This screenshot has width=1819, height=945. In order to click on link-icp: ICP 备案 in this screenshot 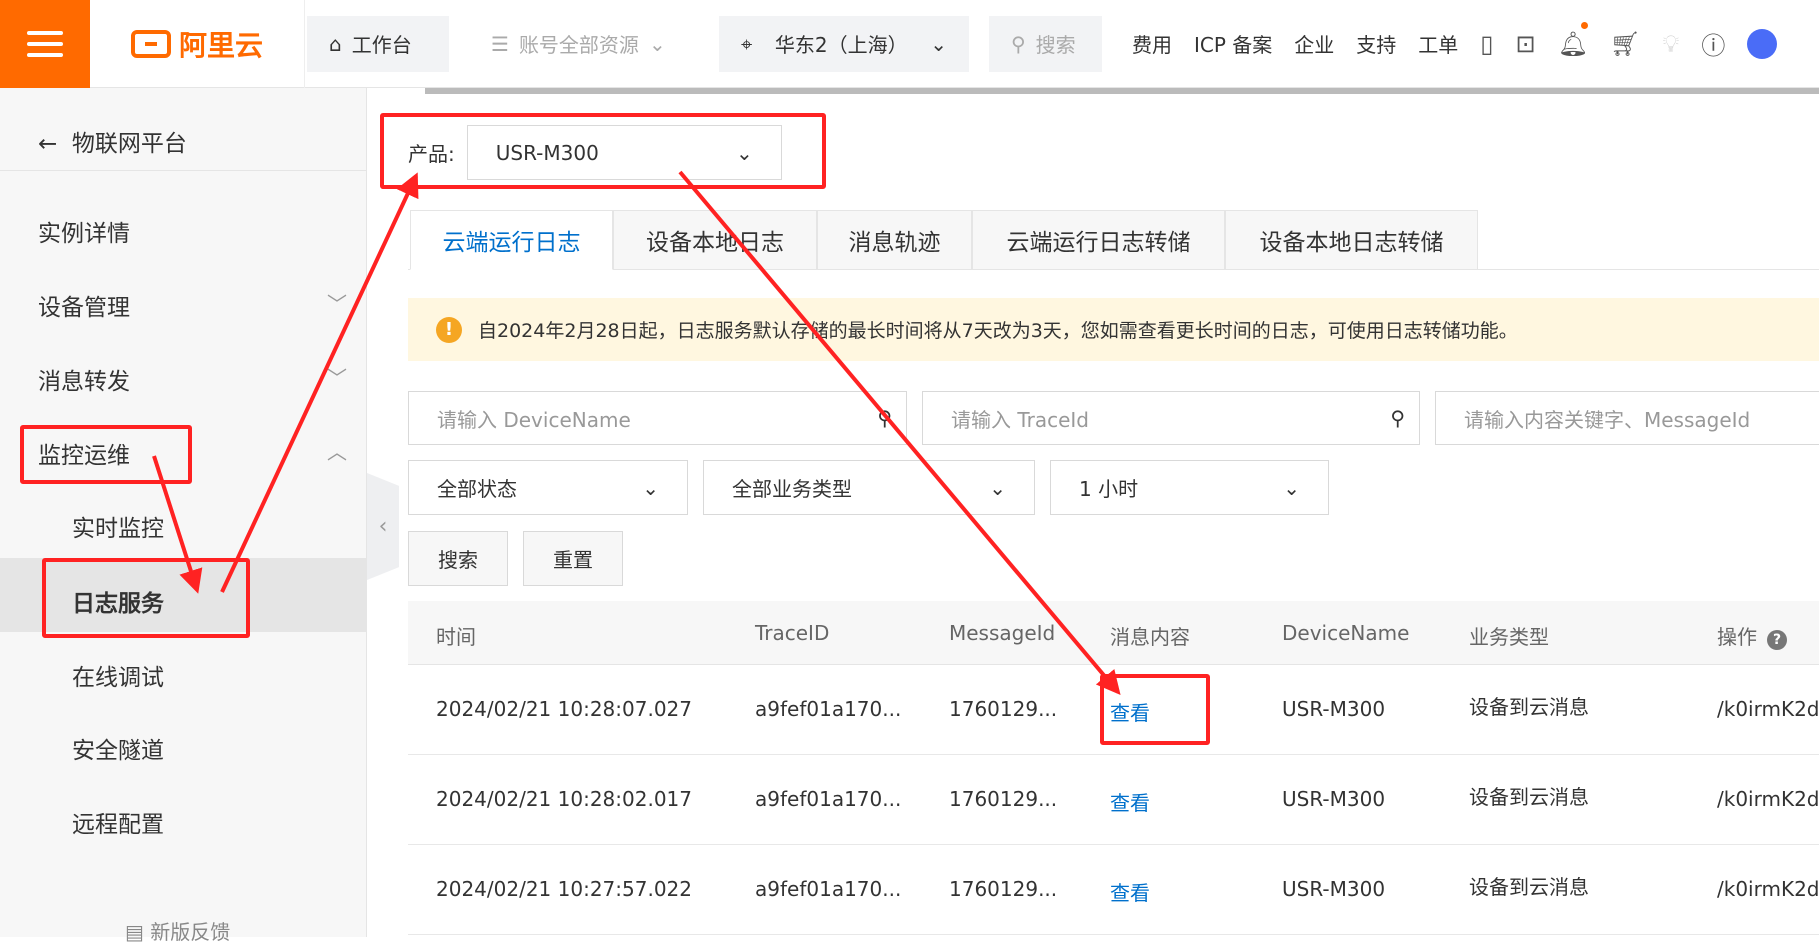, I will do `click(1233, 43)`.